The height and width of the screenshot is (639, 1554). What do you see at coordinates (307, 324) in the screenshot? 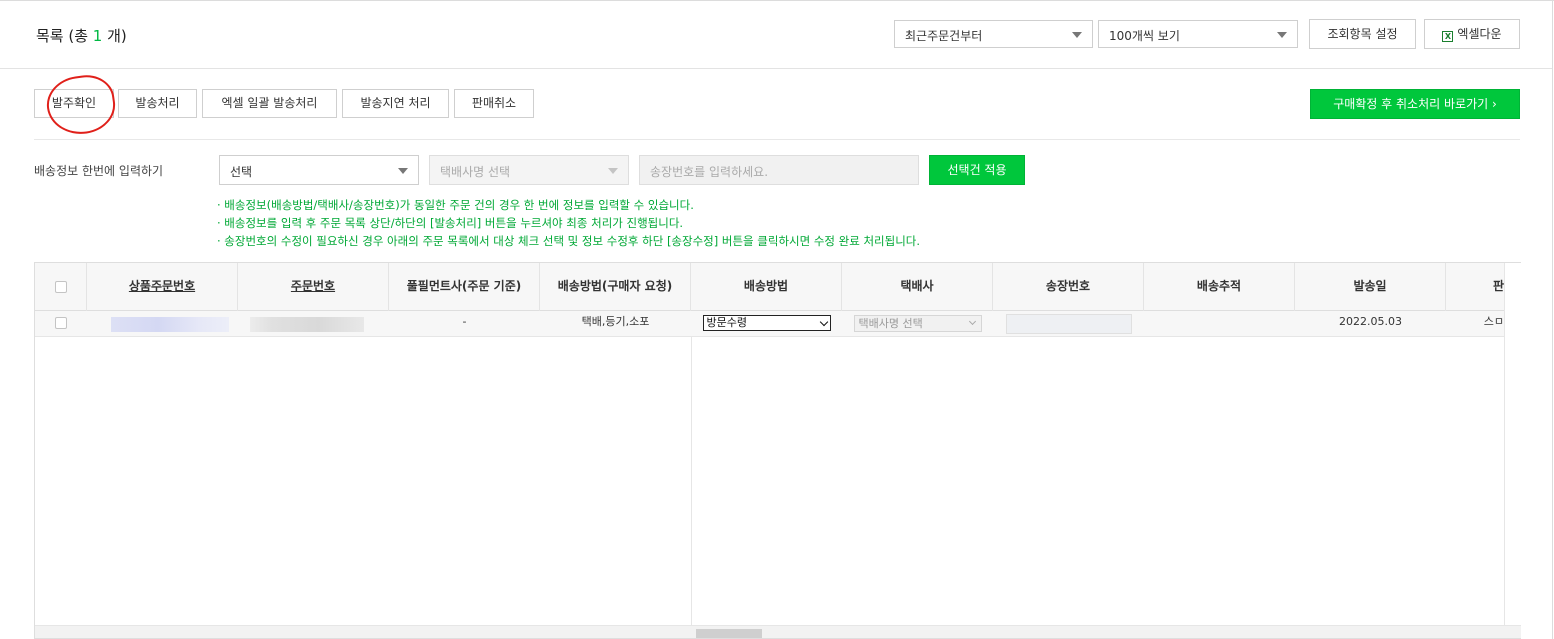
I see `redacted-order-no` at bounding box center [307, 324].